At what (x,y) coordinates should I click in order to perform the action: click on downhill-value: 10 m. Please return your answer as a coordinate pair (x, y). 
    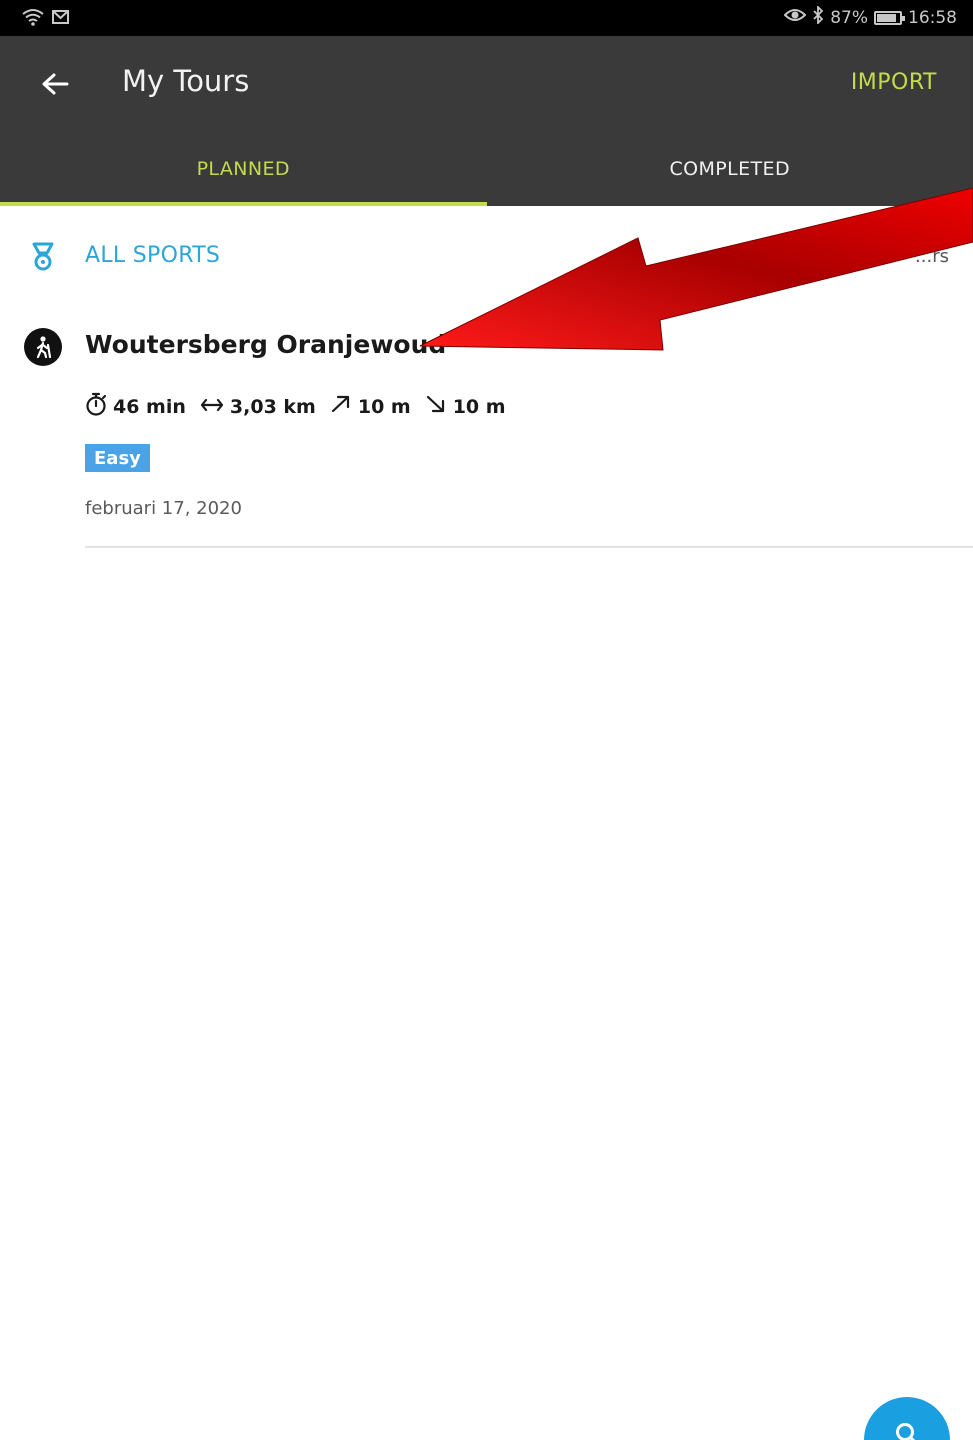
    Looking at the image, I should click on (479, 406).